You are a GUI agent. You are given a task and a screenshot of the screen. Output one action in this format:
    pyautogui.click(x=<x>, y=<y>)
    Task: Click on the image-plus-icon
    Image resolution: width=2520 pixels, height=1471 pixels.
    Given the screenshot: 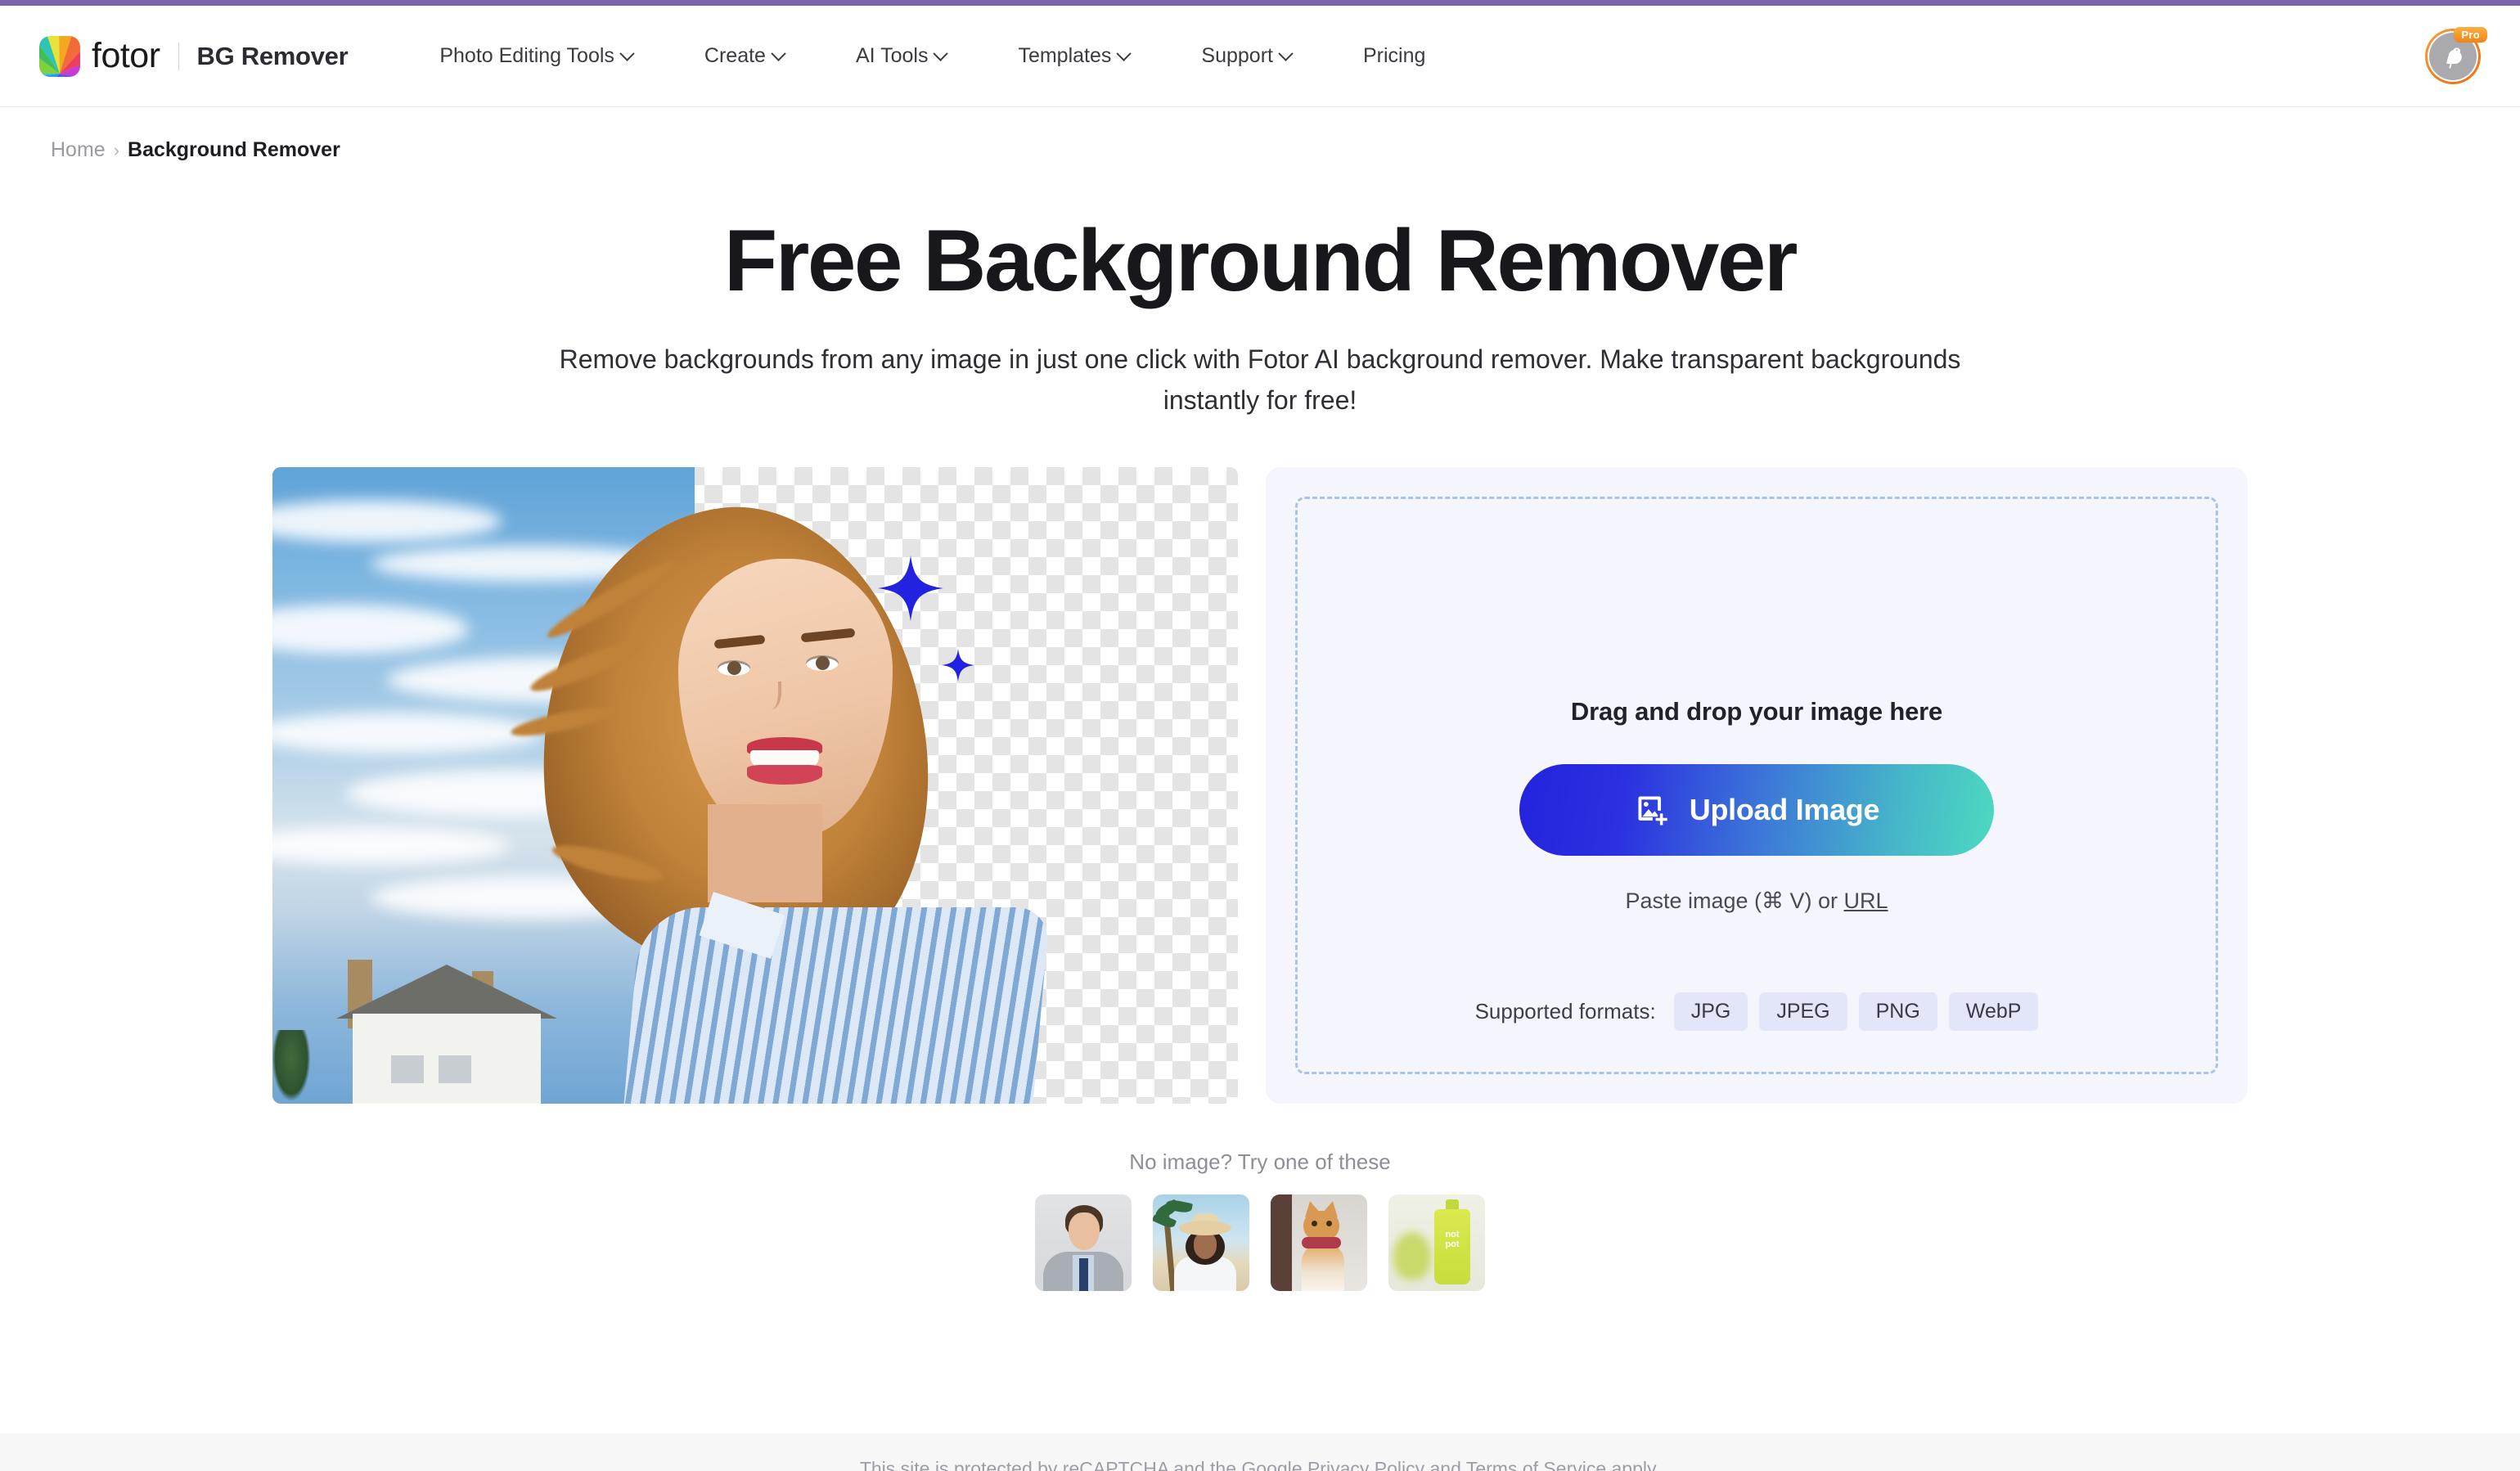 What is the action you would take?
    pyautogui.click(x=1652, y=810)
    